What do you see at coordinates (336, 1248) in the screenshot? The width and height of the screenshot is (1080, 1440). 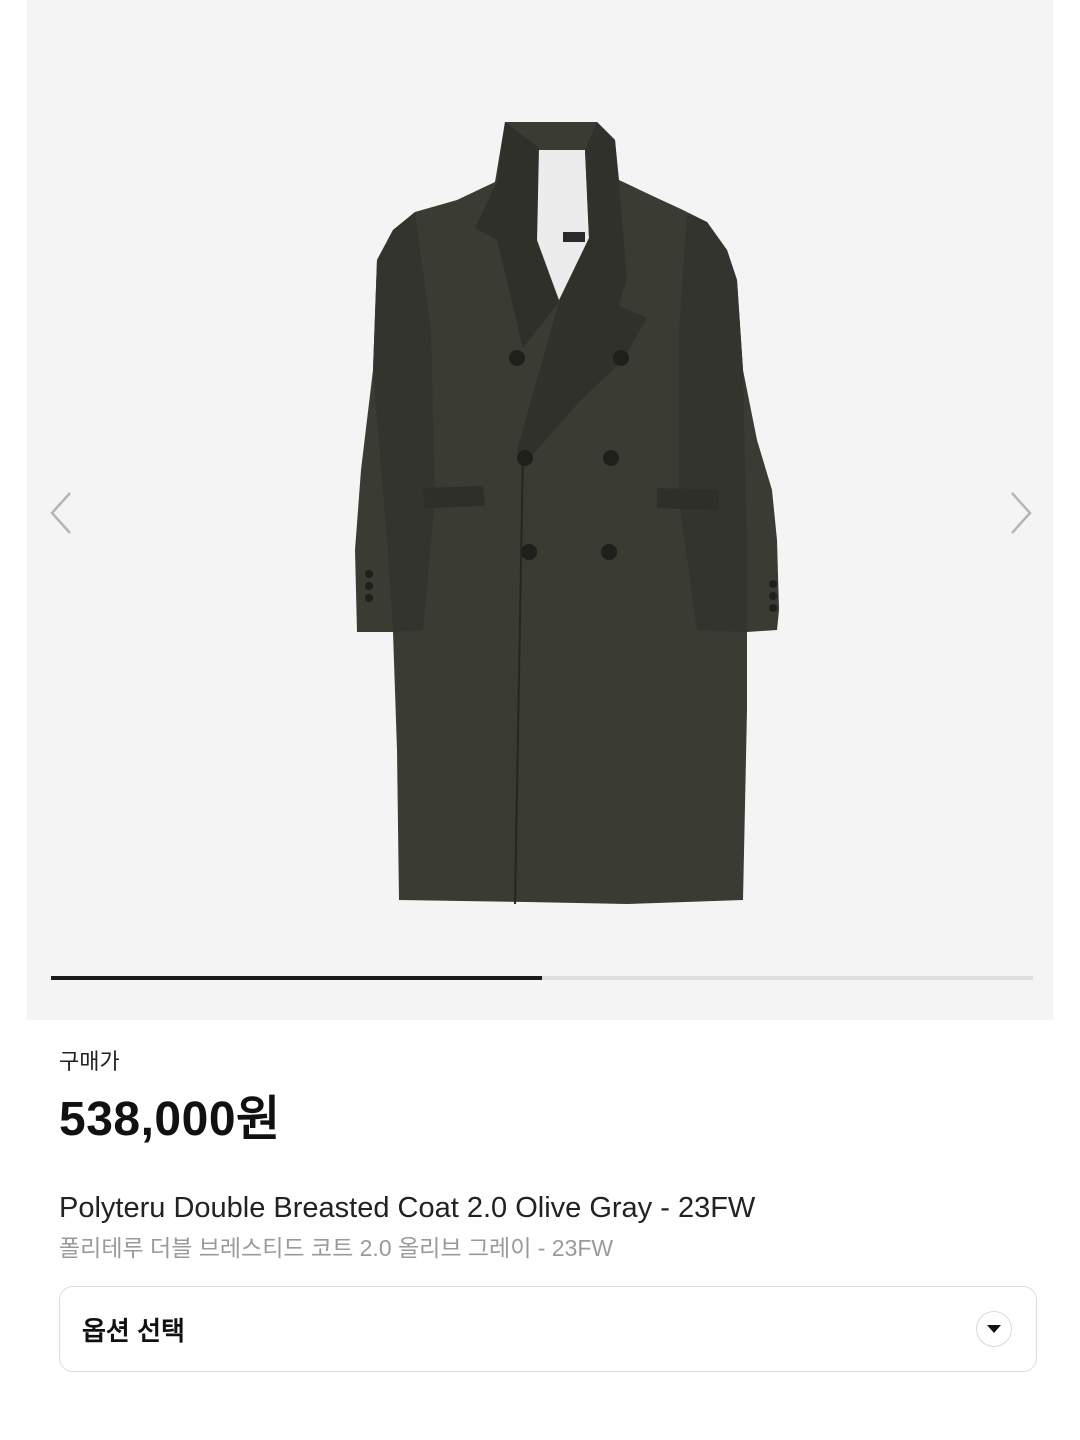 I see `product-title-ko: 폴리테루 더블 브레스티드 코트 2.0 올리브 그레이 - 23FW` at bounding box center [336, 1248].